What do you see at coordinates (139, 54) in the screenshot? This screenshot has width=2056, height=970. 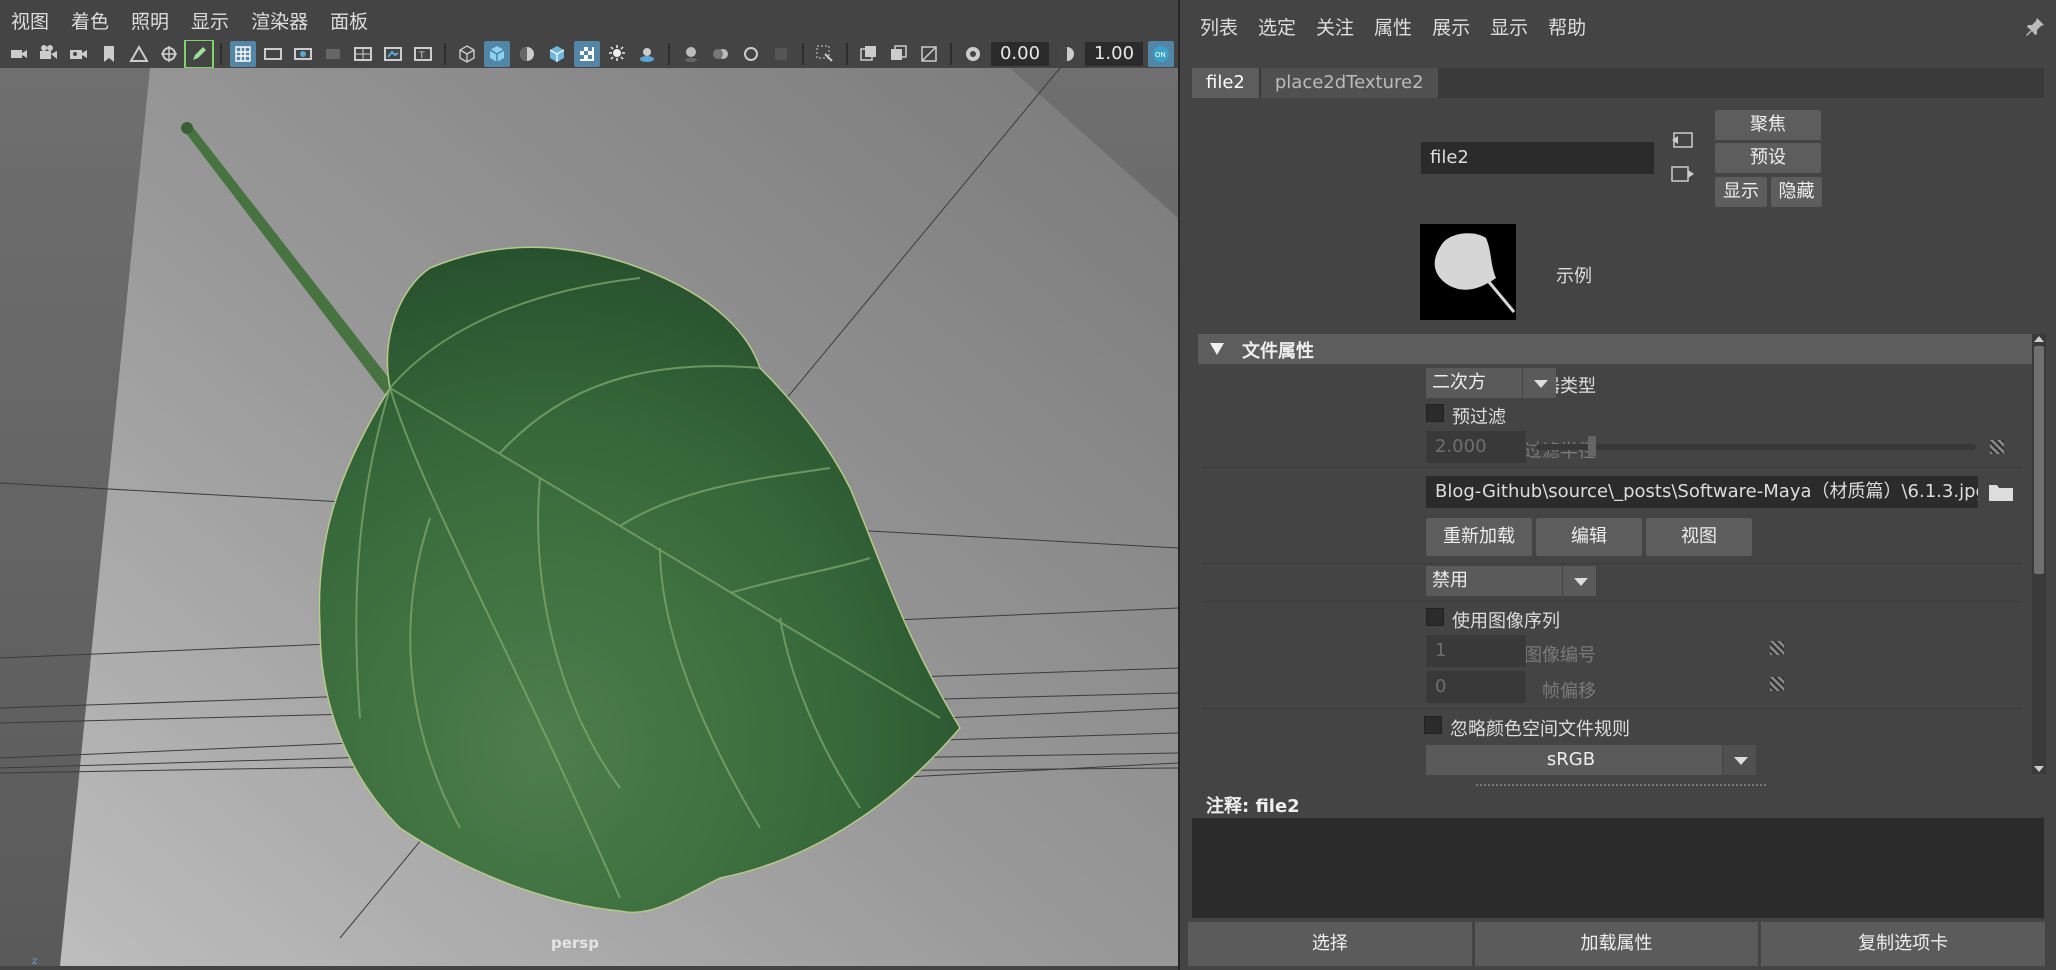 I see `image-plane-icon` at bounding box center [139, 54].